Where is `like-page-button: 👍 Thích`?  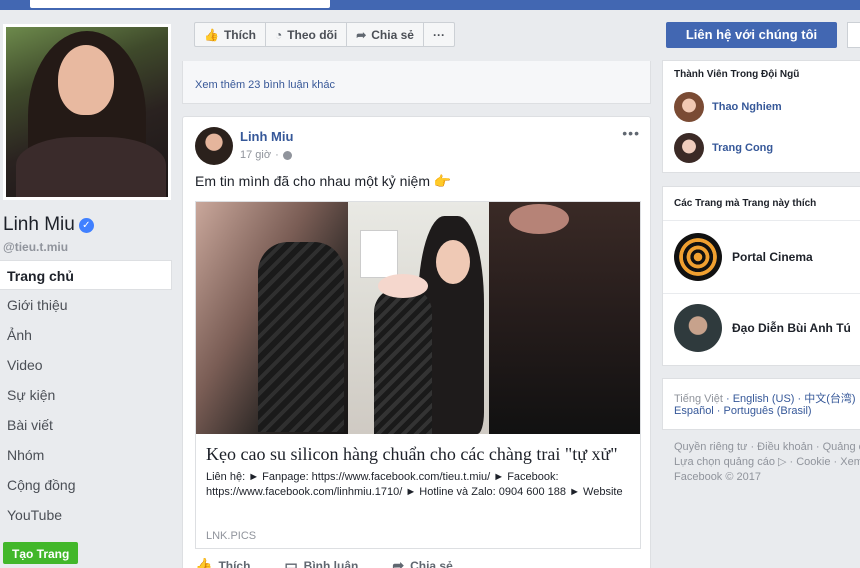 like-page-button: 👍 Thích is located at coordinates (230, 34).